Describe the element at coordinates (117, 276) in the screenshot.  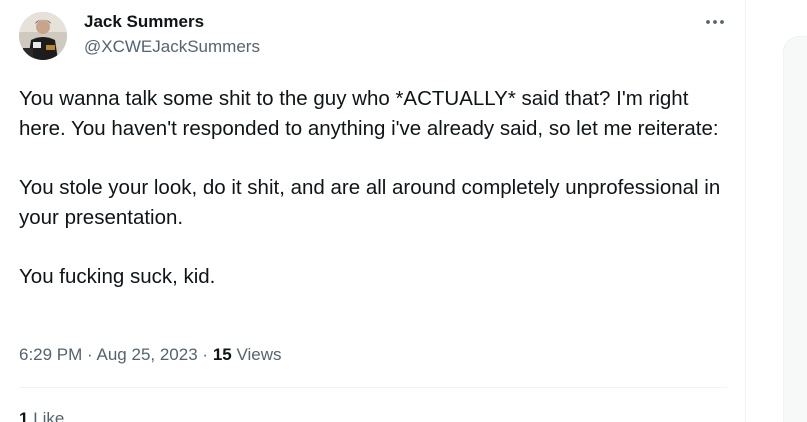
I see `post-paragraph: You fucking suck, kid.` at that location.